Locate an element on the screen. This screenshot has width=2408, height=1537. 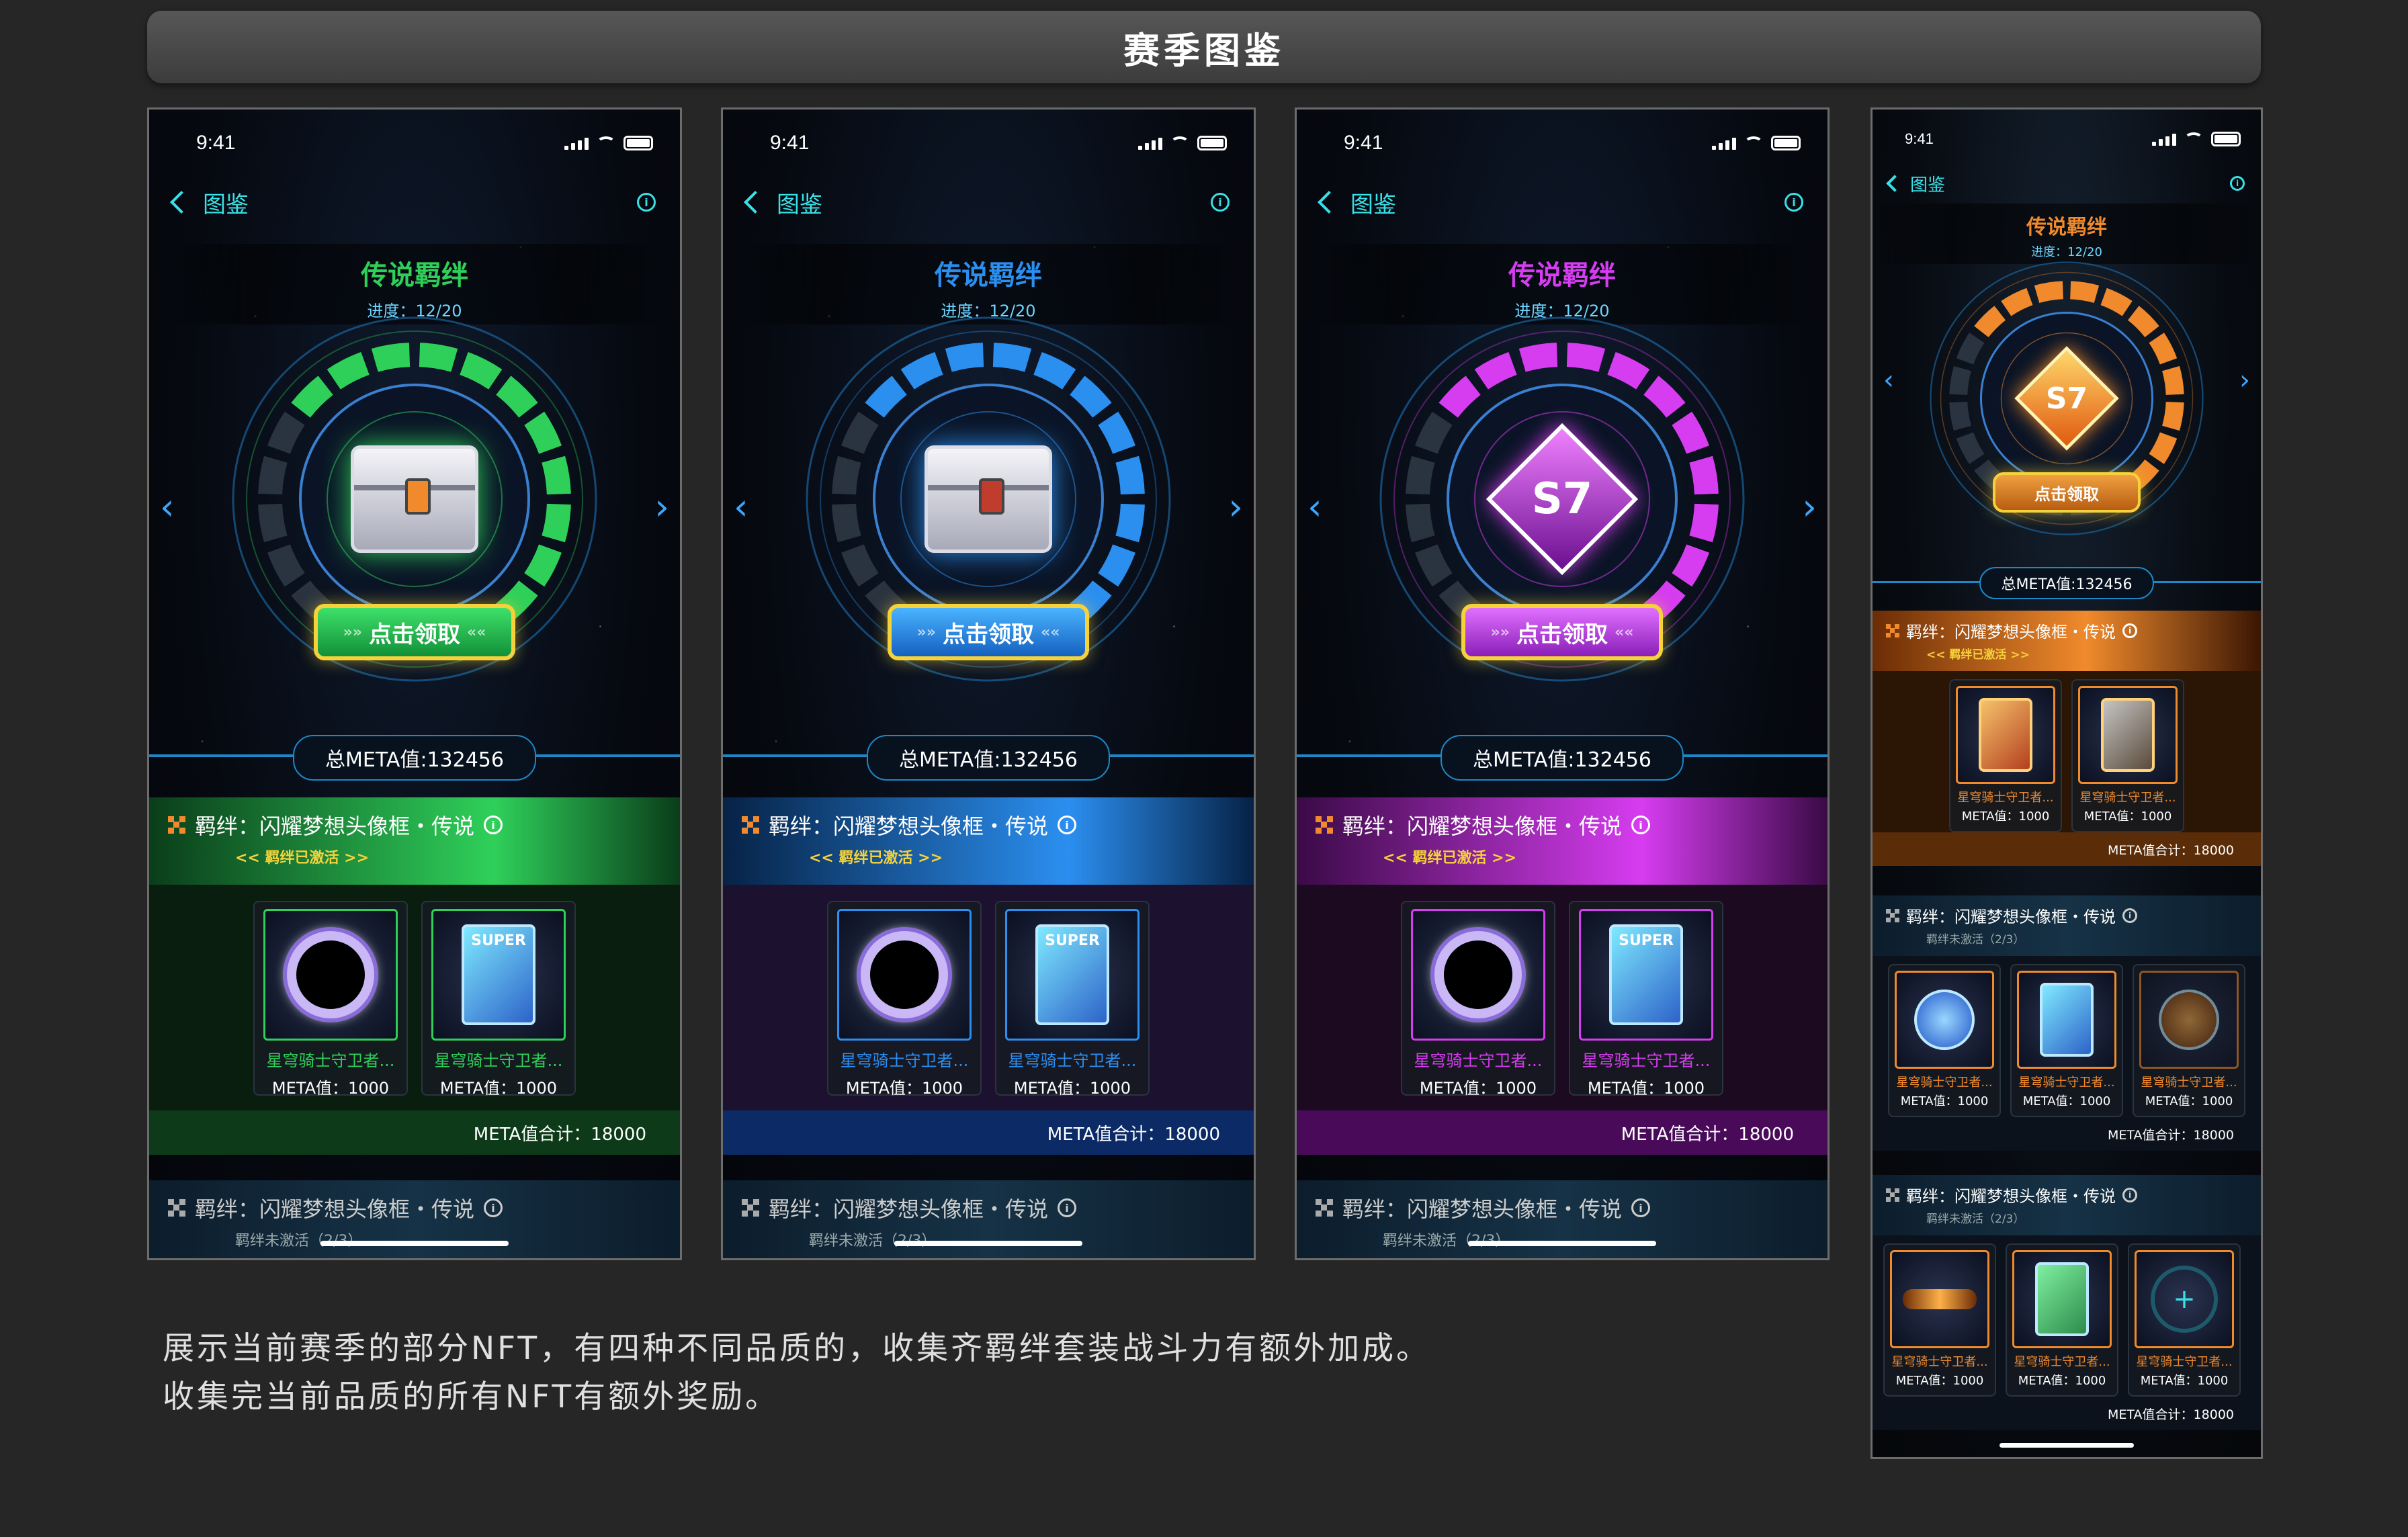
trophy-icon is located at coordinates (1944, 1020).